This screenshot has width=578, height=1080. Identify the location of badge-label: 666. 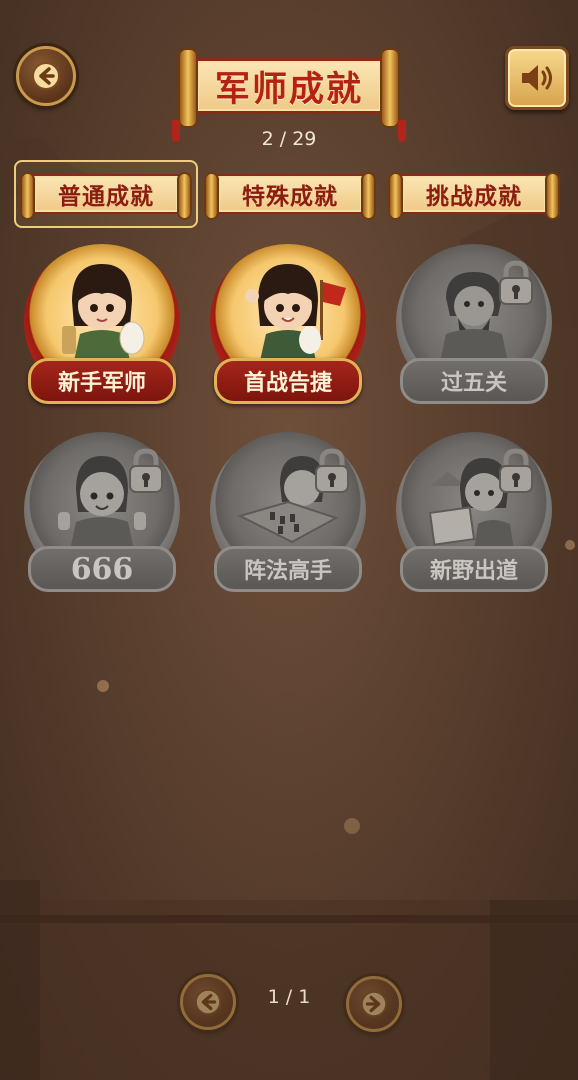
(102, 569).